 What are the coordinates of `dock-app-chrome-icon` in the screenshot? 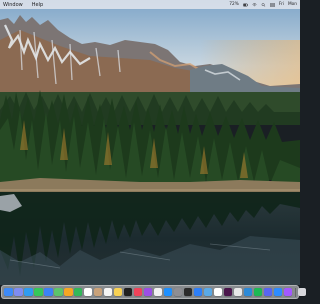 It's located at (238, 292).